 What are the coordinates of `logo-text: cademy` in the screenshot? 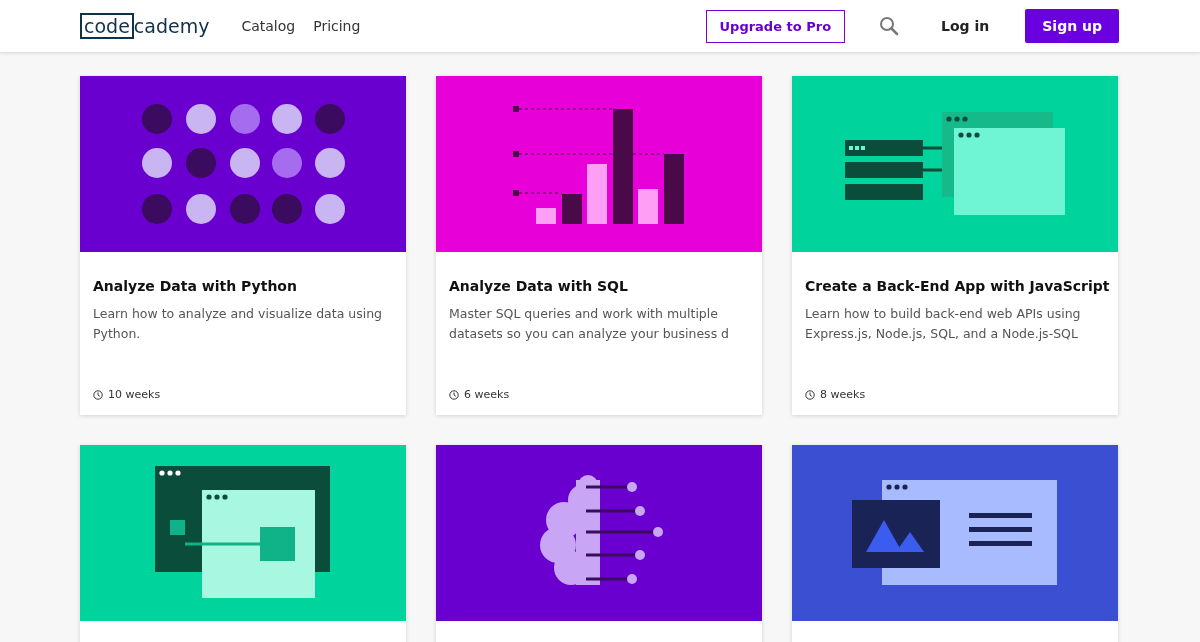 It's located at (171, 26).